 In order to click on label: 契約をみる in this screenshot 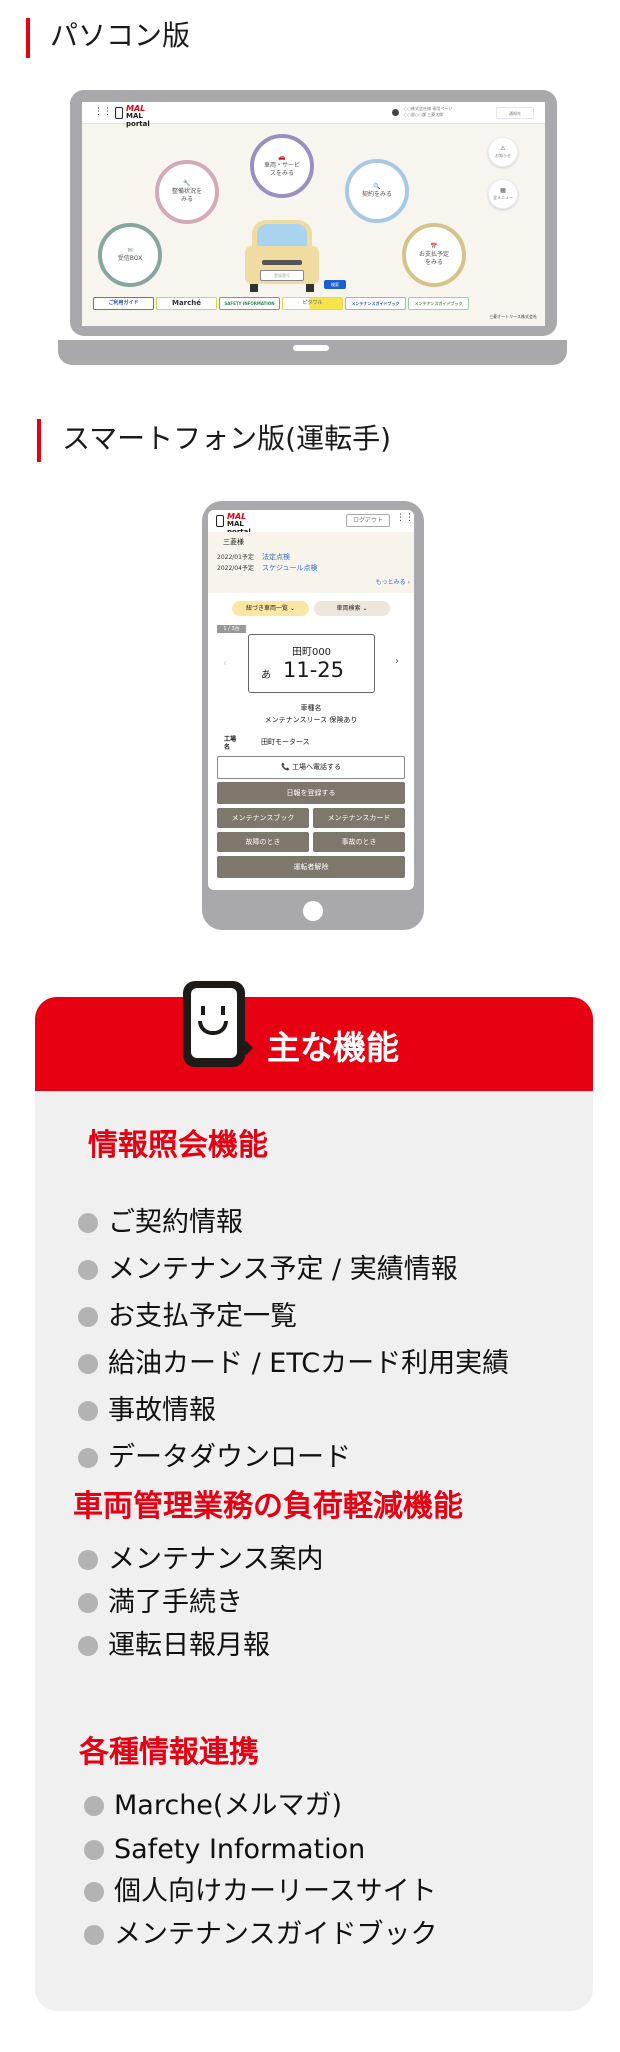, I will do `click(376, 194)`.